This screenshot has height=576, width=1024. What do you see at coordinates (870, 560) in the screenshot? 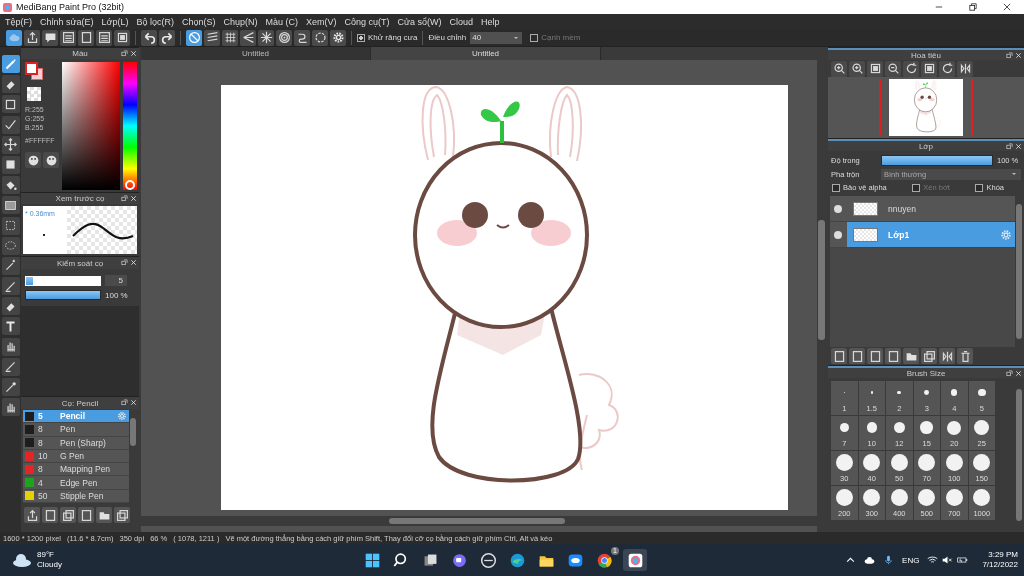
I see `cloud-icon` at bounding box center [870, 560].